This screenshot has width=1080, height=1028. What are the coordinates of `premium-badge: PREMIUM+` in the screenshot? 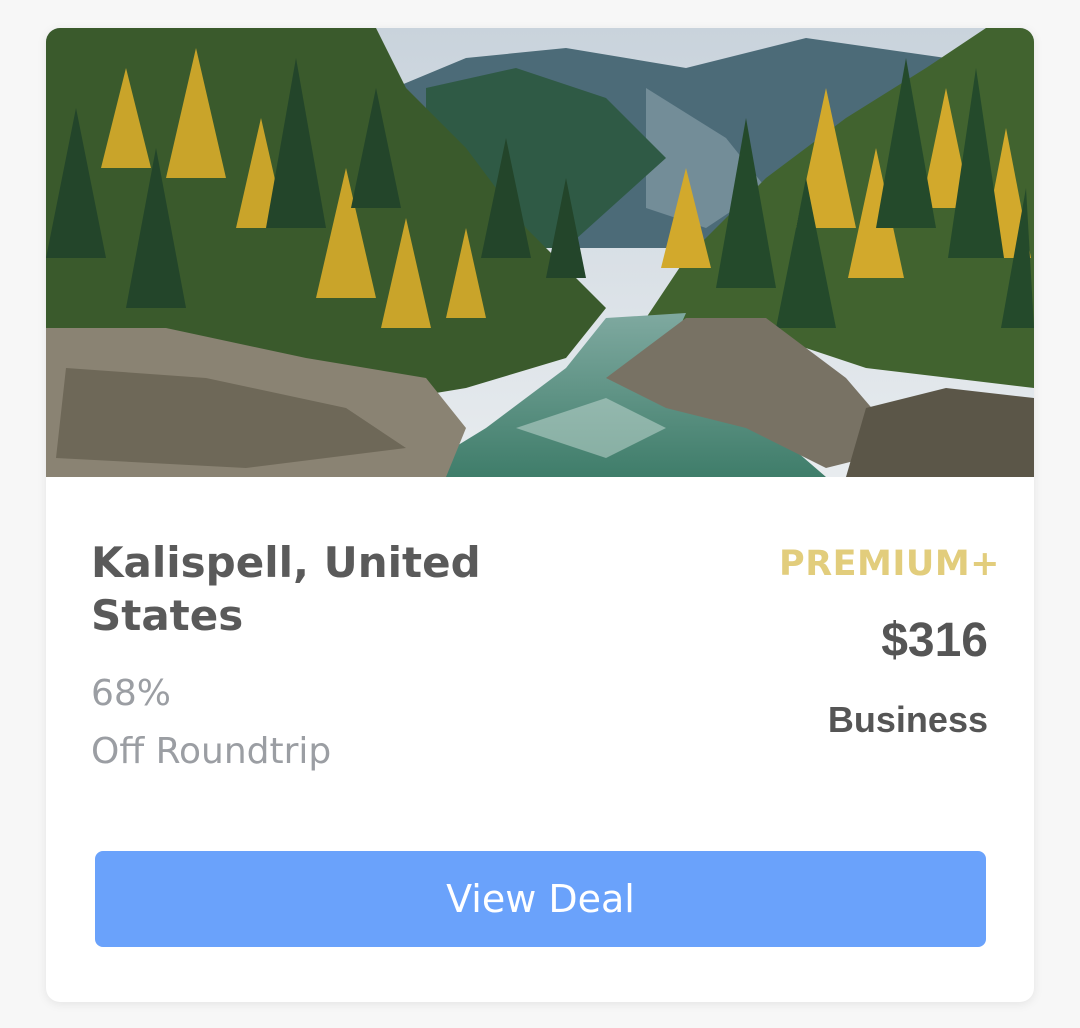 It's located at (889, 564).